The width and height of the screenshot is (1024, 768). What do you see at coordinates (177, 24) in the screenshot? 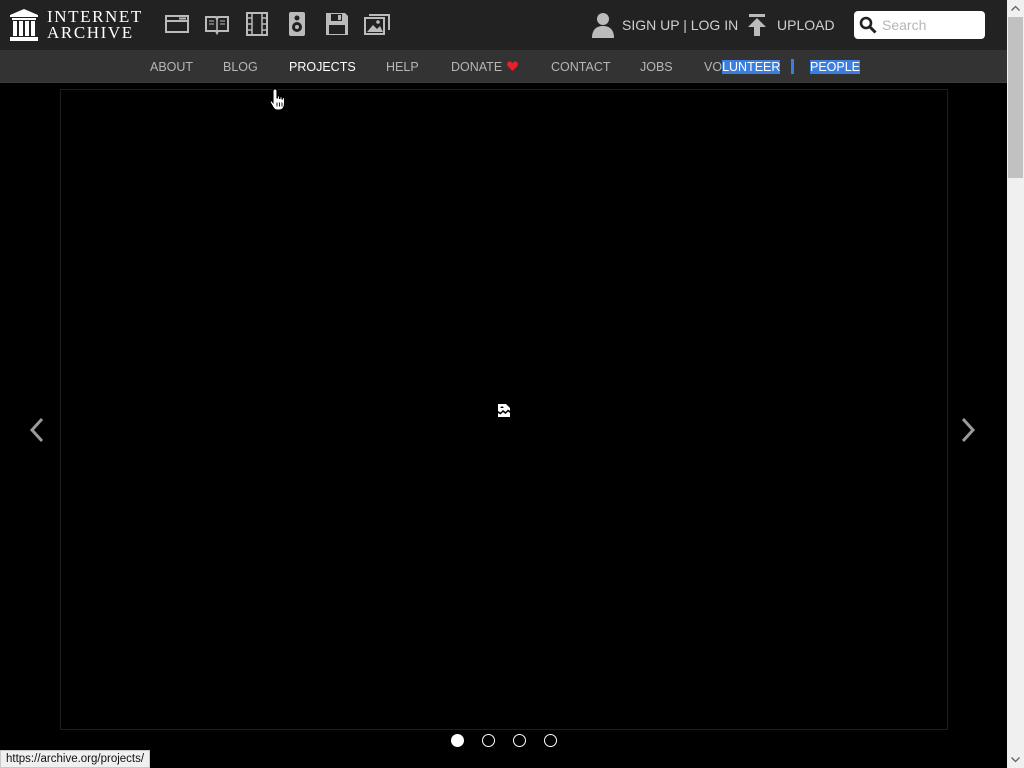
I see `web-icon` at bounding box center [177, 24].